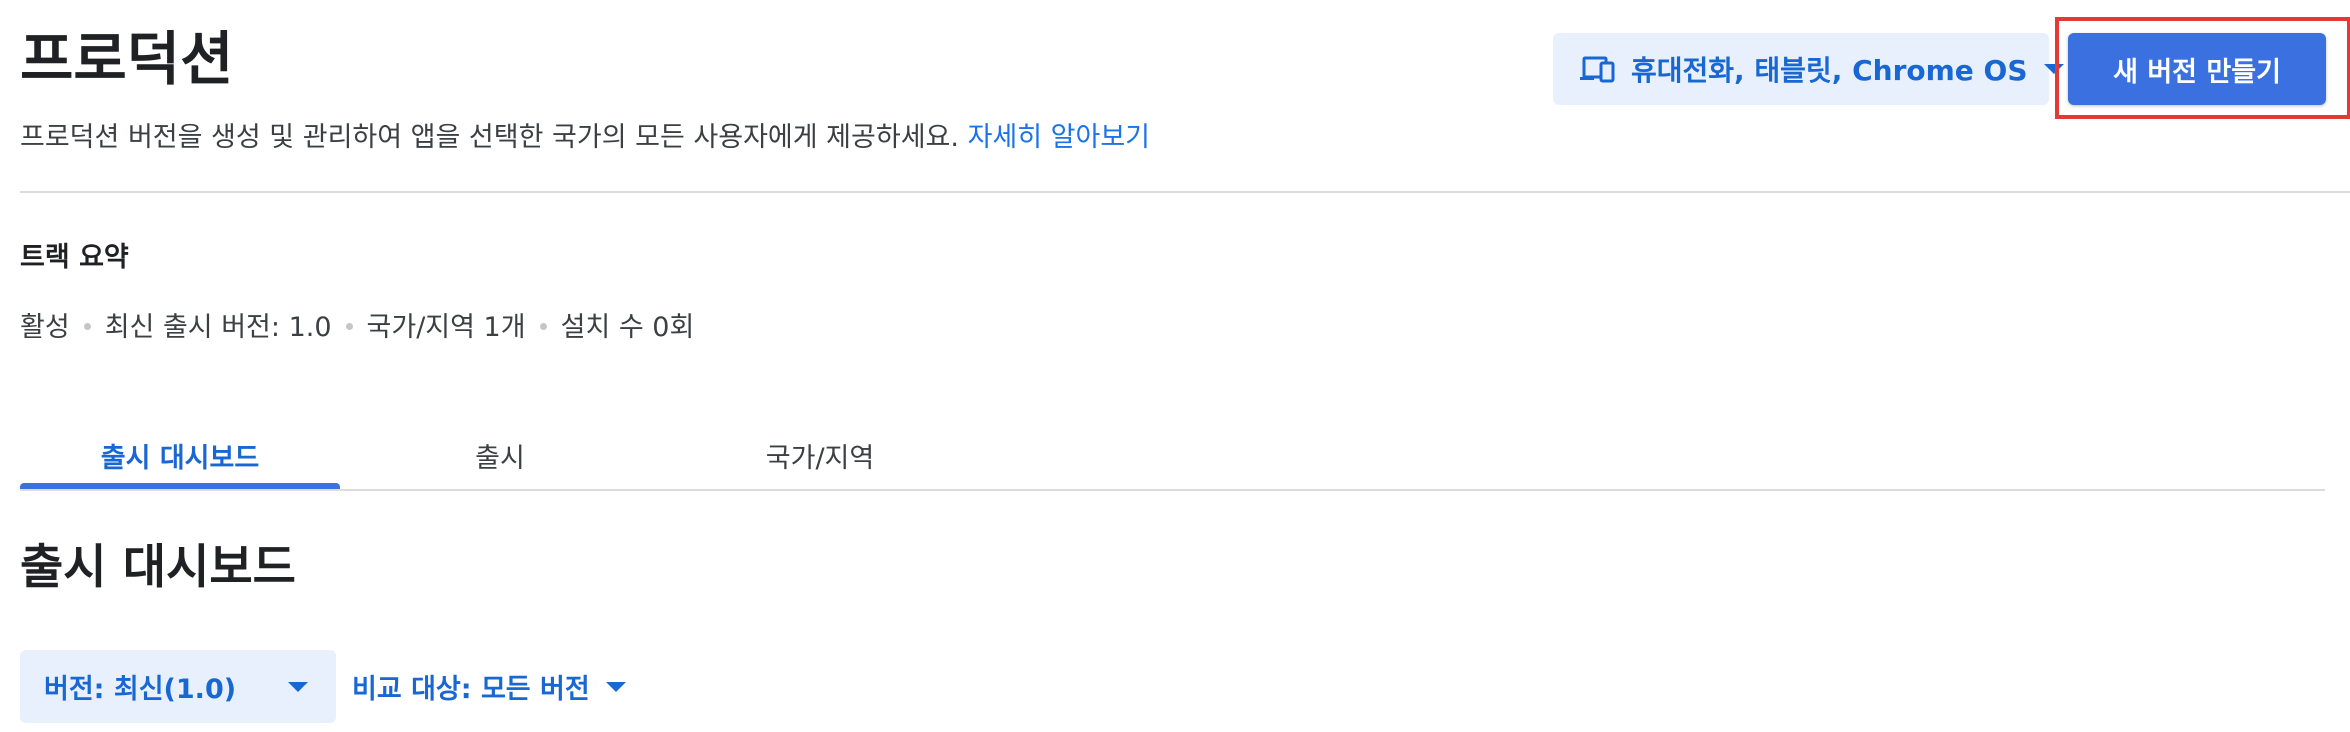 The image size is (2350, 732). I want to click on divider, so click(1185, 192).